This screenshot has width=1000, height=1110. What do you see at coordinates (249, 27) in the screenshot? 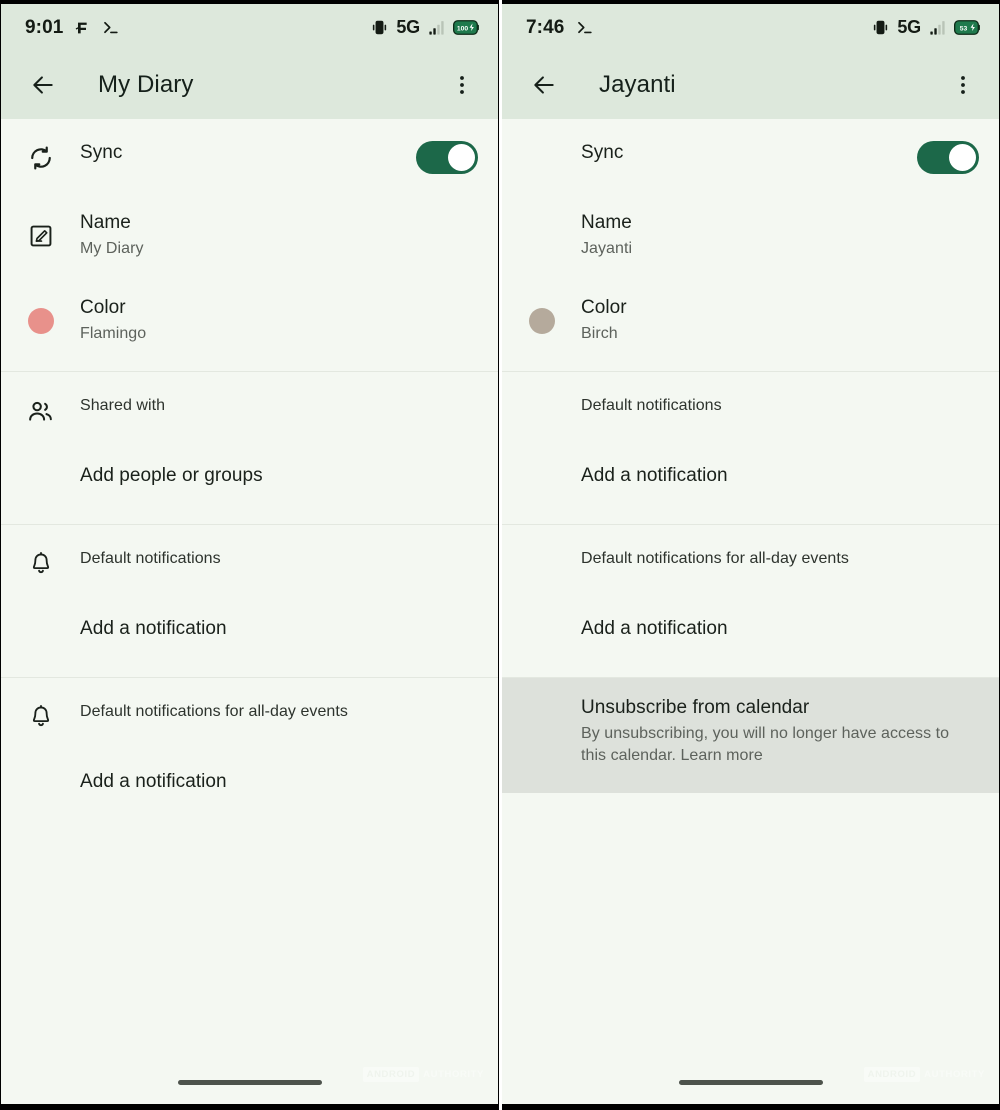
I see `status-bar: 9:01 5G 100` at bounding box center [249, 27].